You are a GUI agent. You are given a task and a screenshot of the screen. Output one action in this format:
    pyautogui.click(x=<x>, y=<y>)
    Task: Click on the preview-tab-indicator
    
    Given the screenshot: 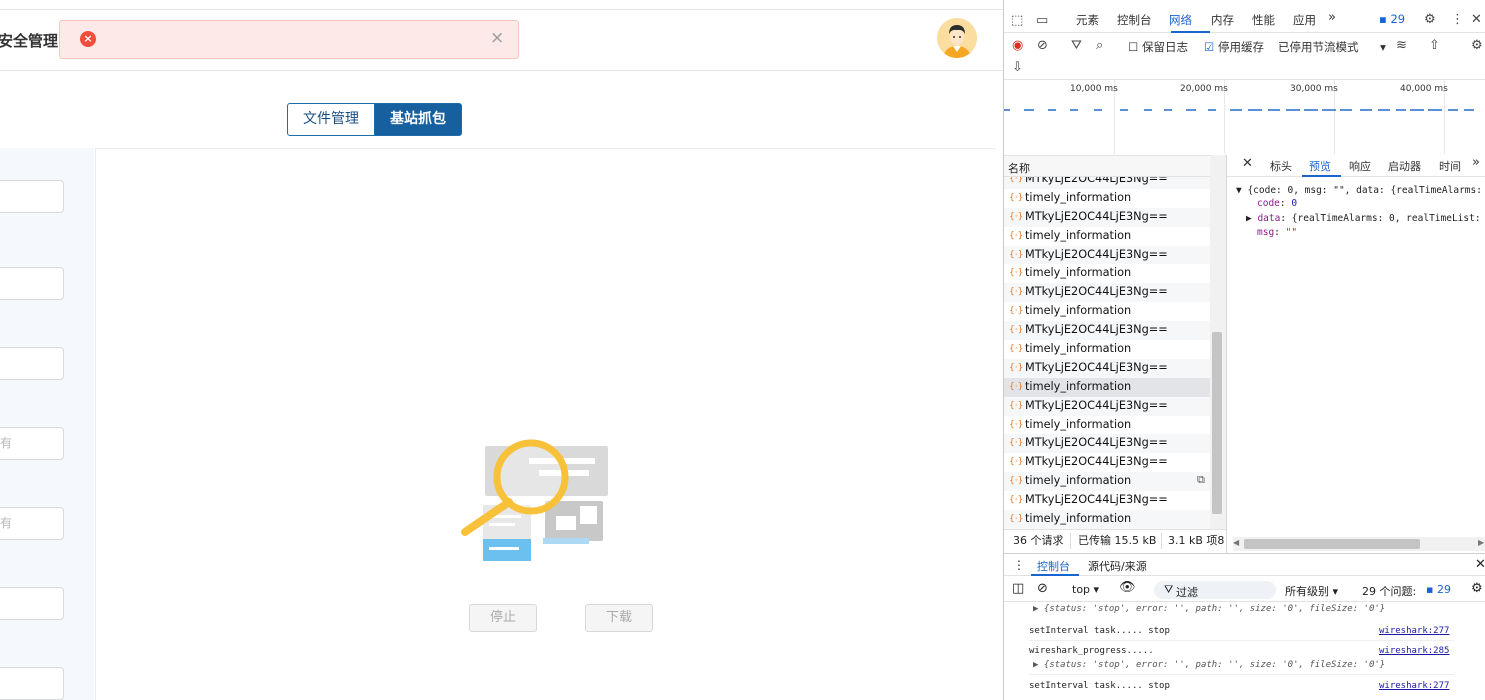 What is the action you would take?
    pyautogui.click(x=1321, y=176)
    